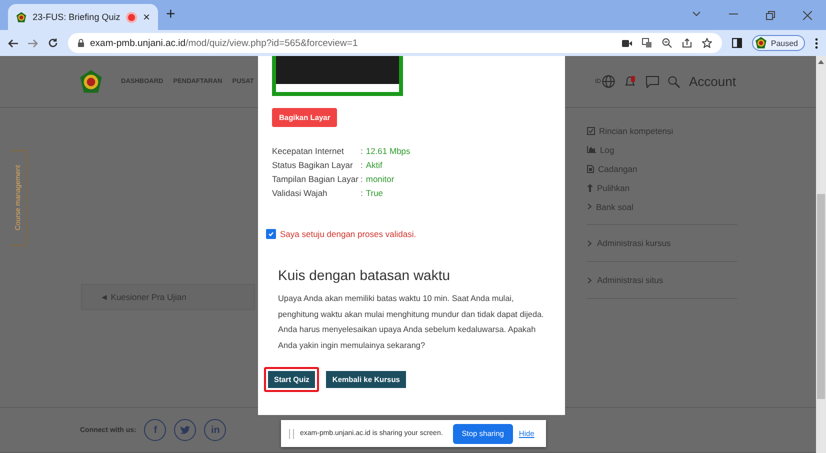 This screenshot has height=453, width=826. I want to click on forward-icon, so click(33, 43).